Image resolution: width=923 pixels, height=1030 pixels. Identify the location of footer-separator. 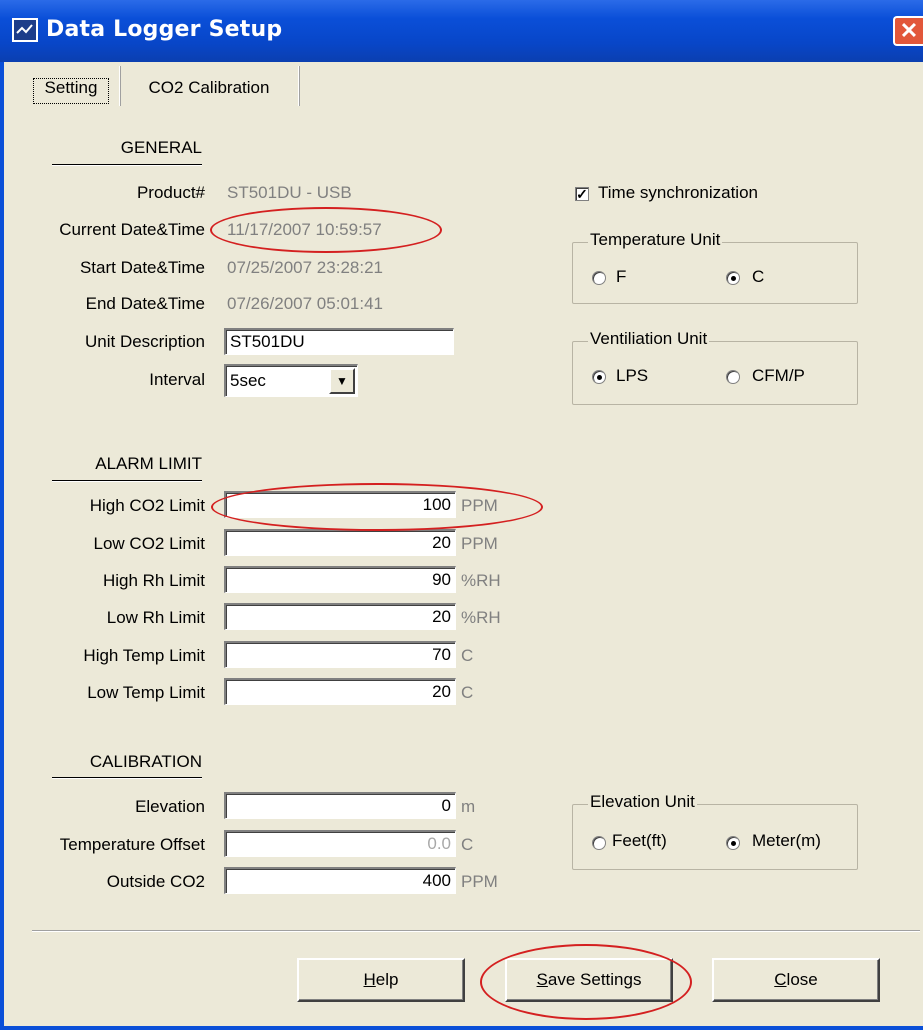
(476, 931).